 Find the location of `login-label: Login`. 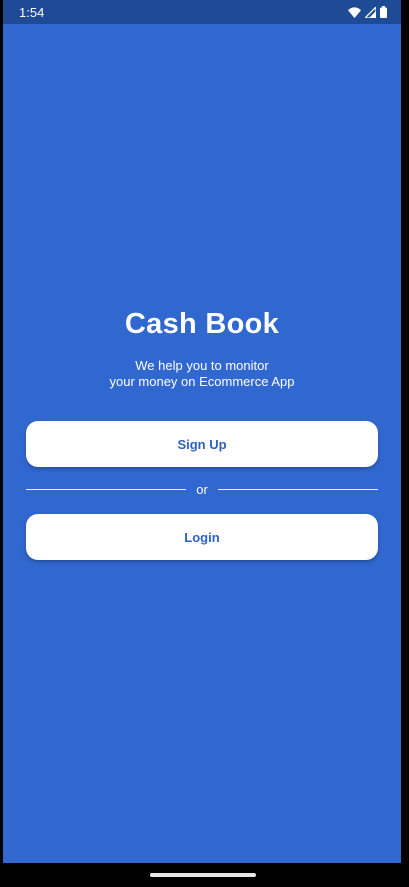

login-label: Login is located at coordinates (202, 537).